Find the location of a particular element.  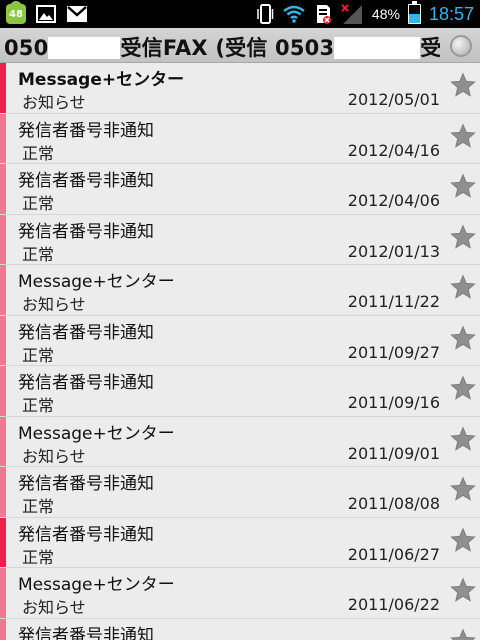

battery-icon is located at coordinates (414, 12).